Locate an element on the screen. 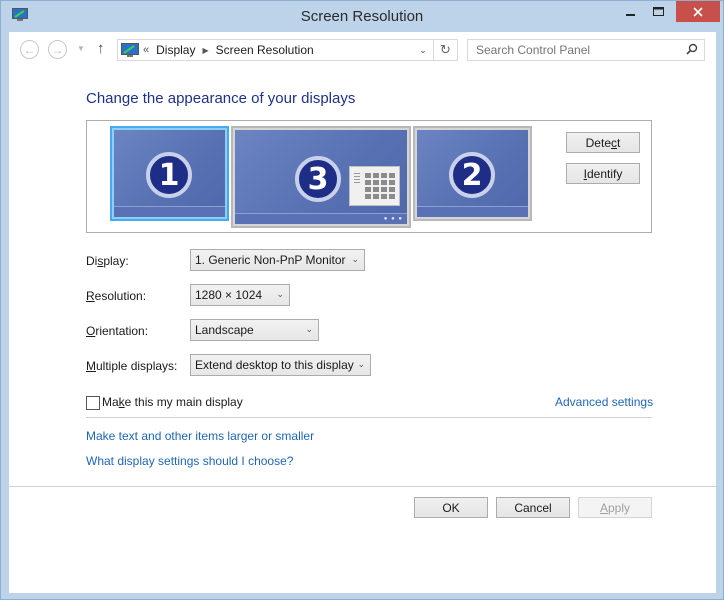  apply-label-key: A is located at coordinates (603, 507).